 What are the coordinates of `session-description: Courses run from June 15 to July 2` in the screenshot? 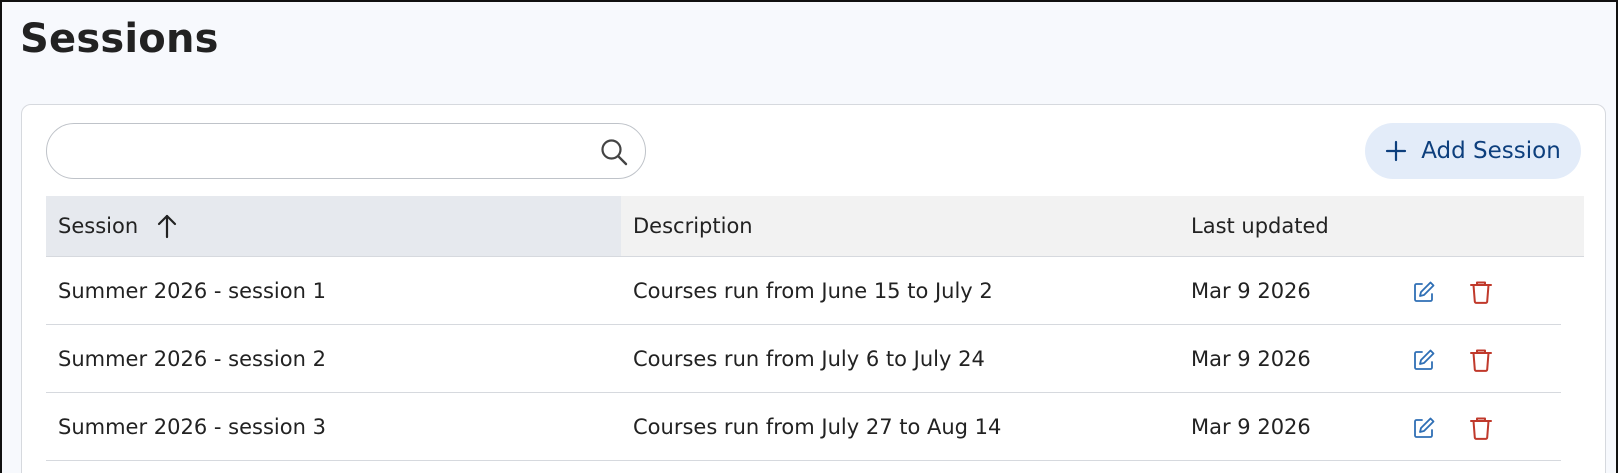 It's located at (813, 291).